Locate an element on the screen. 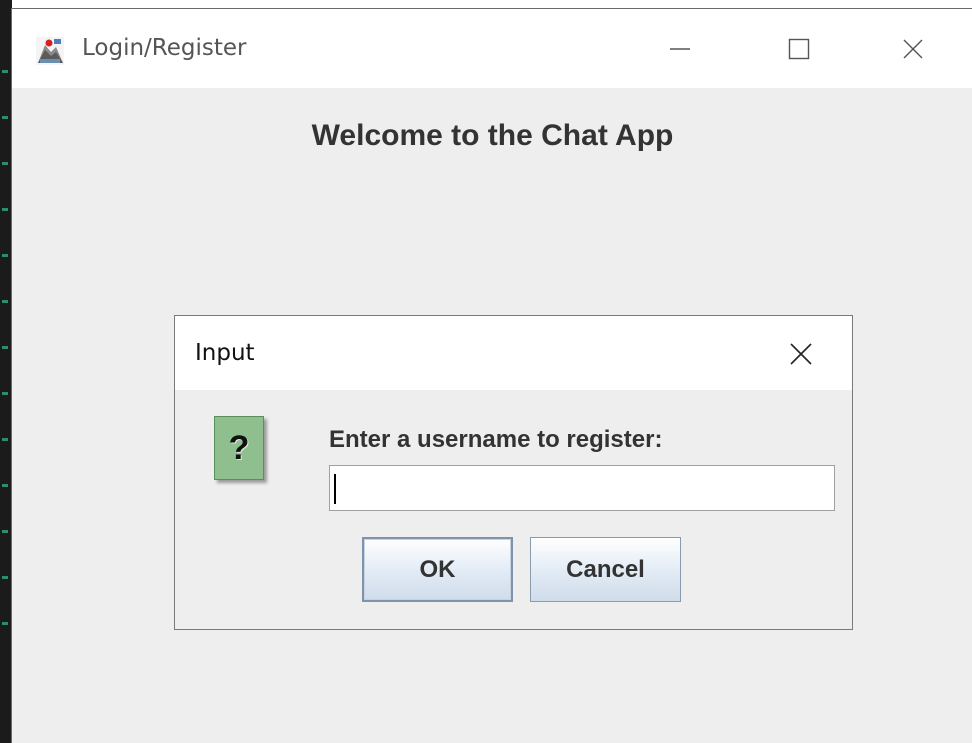 The image size is (972, 743). close-button is located at coordinates (913, 49).